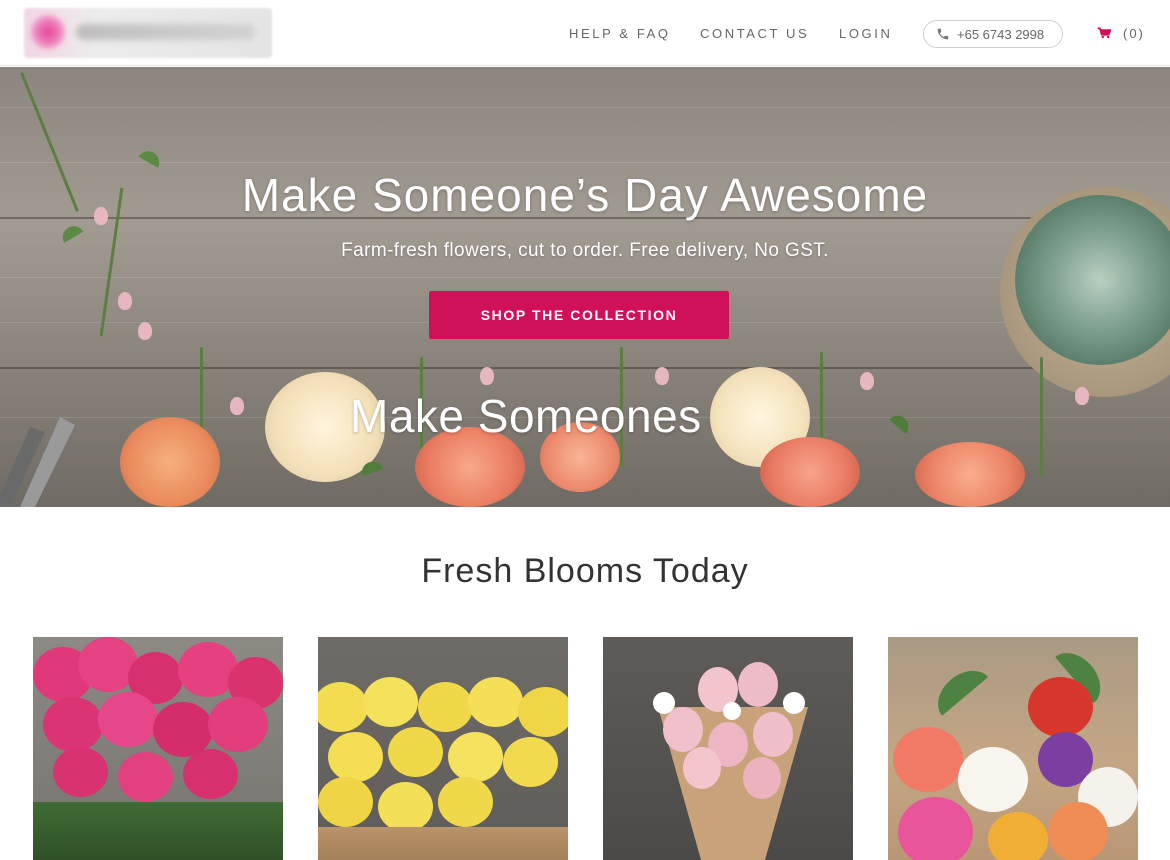 The image size is (1170, 860). Describe the element at coordinates (48, 32) in the screenshot. I see `logo-mark` at that location.